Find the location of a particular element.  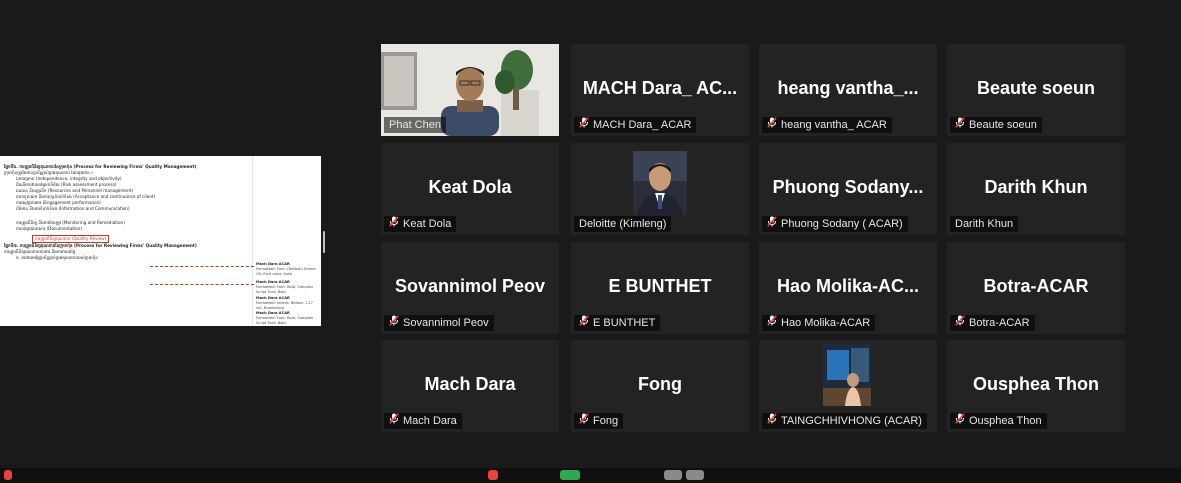

participant-display-name: Mach Dara is located at coordinates (470, 384).